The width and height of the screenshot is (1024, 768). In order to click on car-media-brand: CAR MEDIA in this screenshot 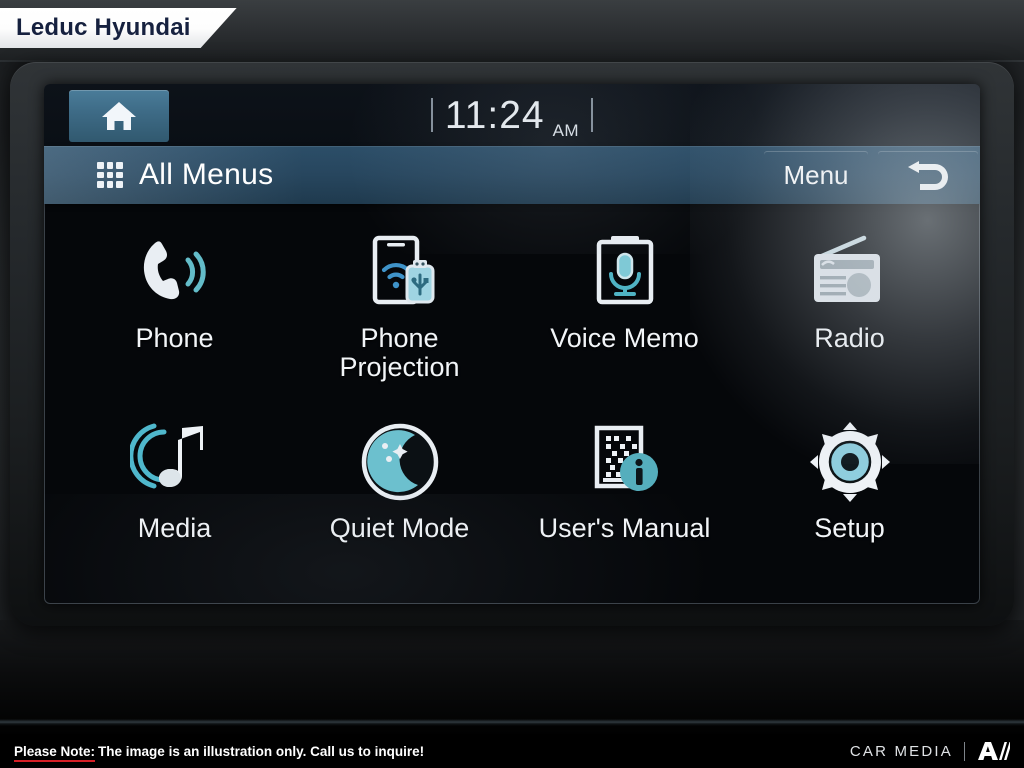, I will do `click(930, 751)`.